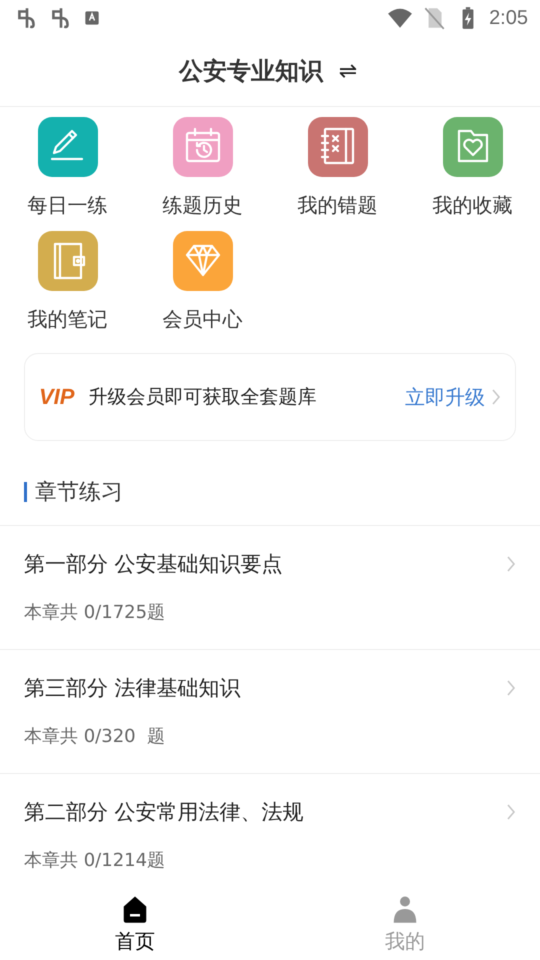 The height and width of the screenshot is (960, 540). What do you see at coordinates (68, 319) in the screenshot?
I see `shortcut-label: 我的笔记` at bounding box center [68, 319].